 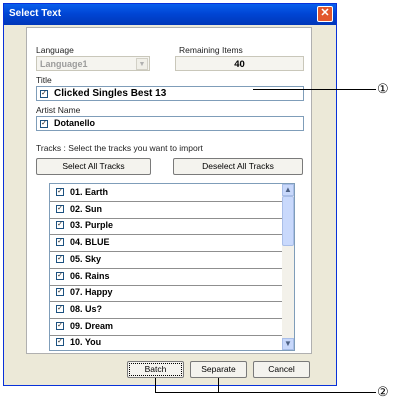 What do you see at coordinates (35, 13) in the screenshot?
I see `dialog-title: Select Text` at bounding box center [35, 13].